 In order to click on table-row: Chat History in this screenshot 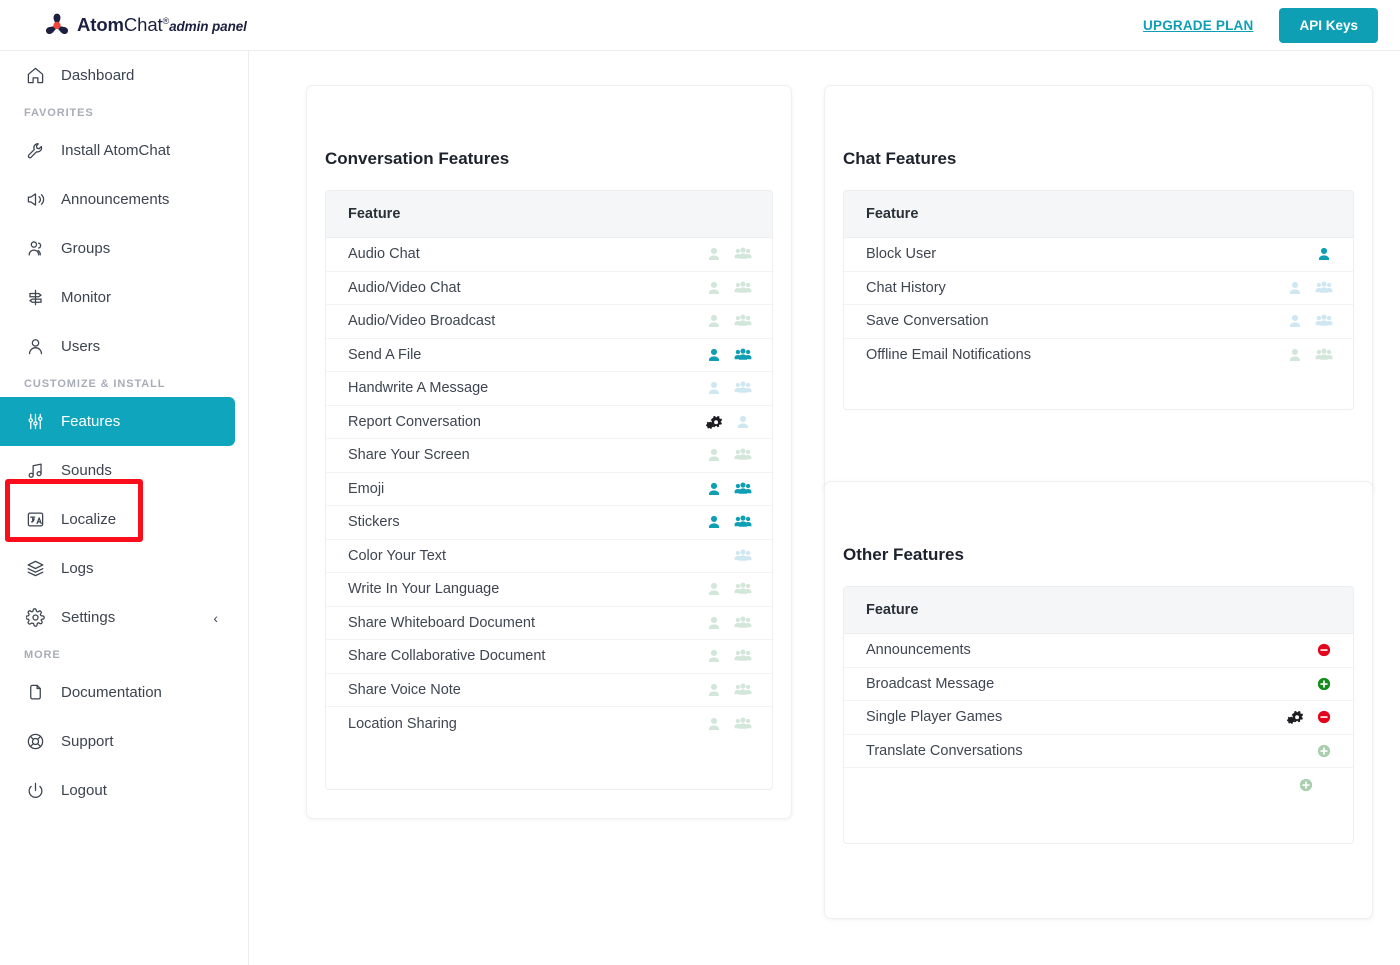, I will do `click(1098, 288)`.